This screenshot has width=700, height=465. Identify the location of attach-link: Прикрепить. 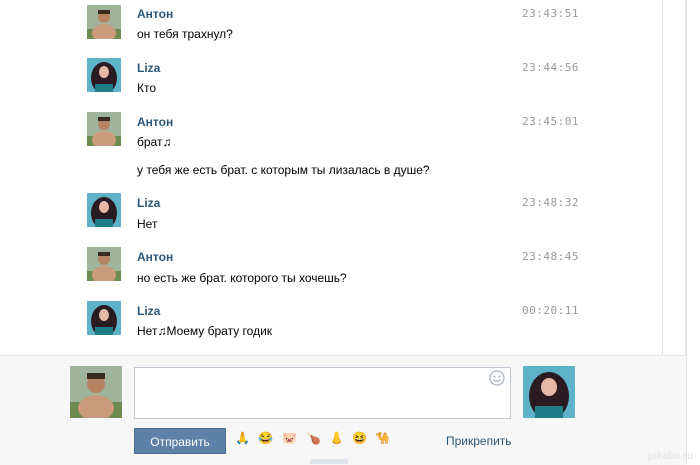
(479, 441).